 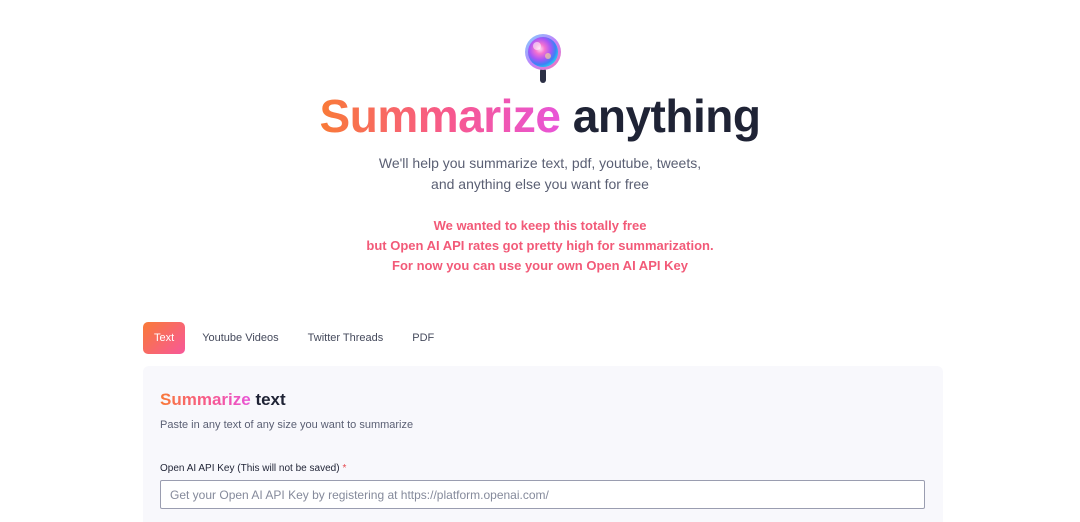 What do you see at coordinates (542, 494) in the screenshot?
I see `api-key-input` at bounding box center [542, 494].